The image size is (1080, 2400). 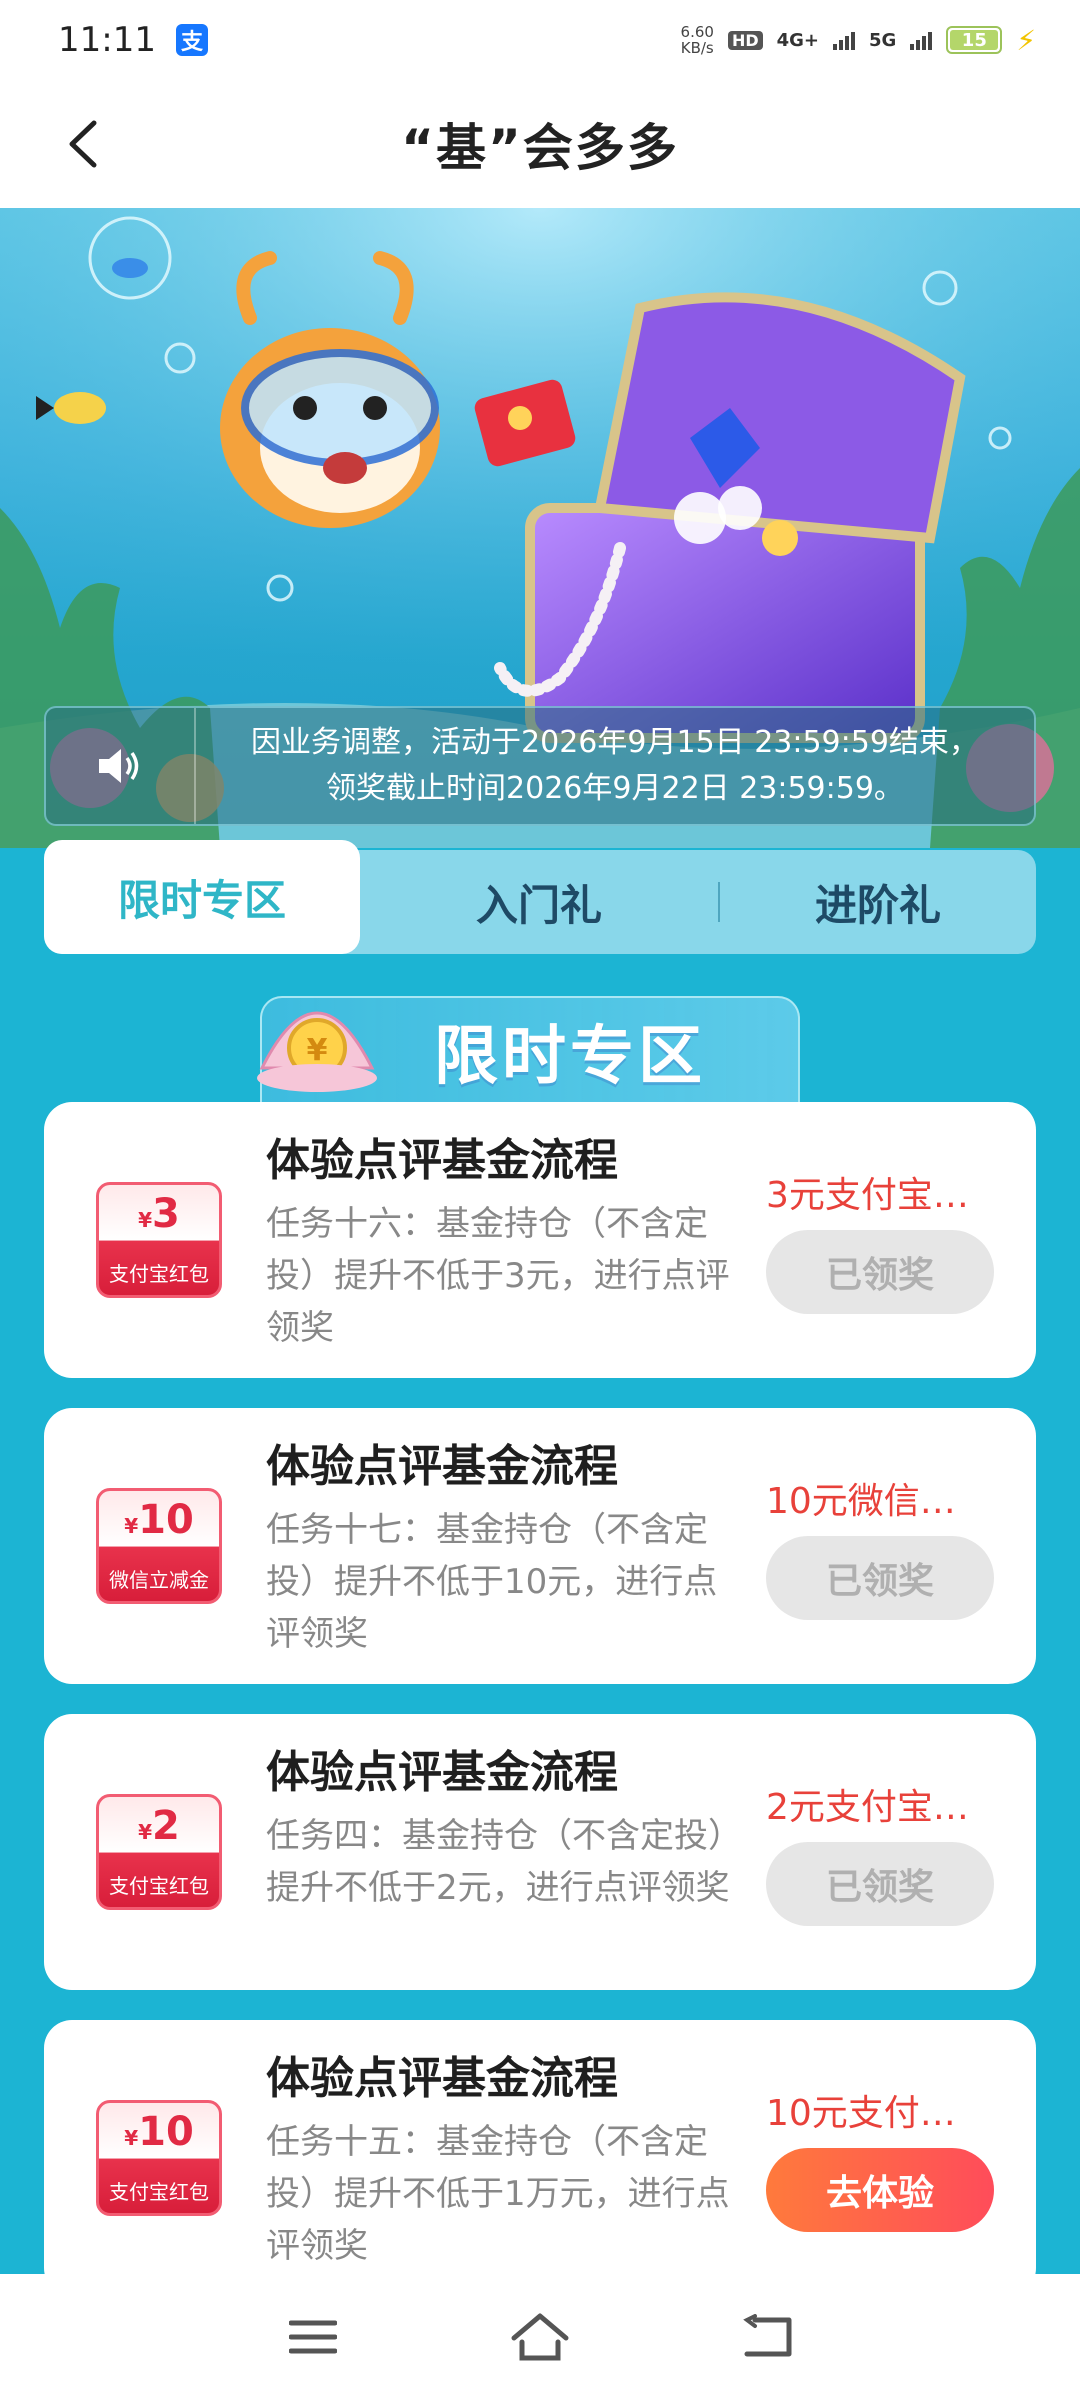 I want to click on tab-beginner-gift: 入门礼, so click(x=539, y=902).